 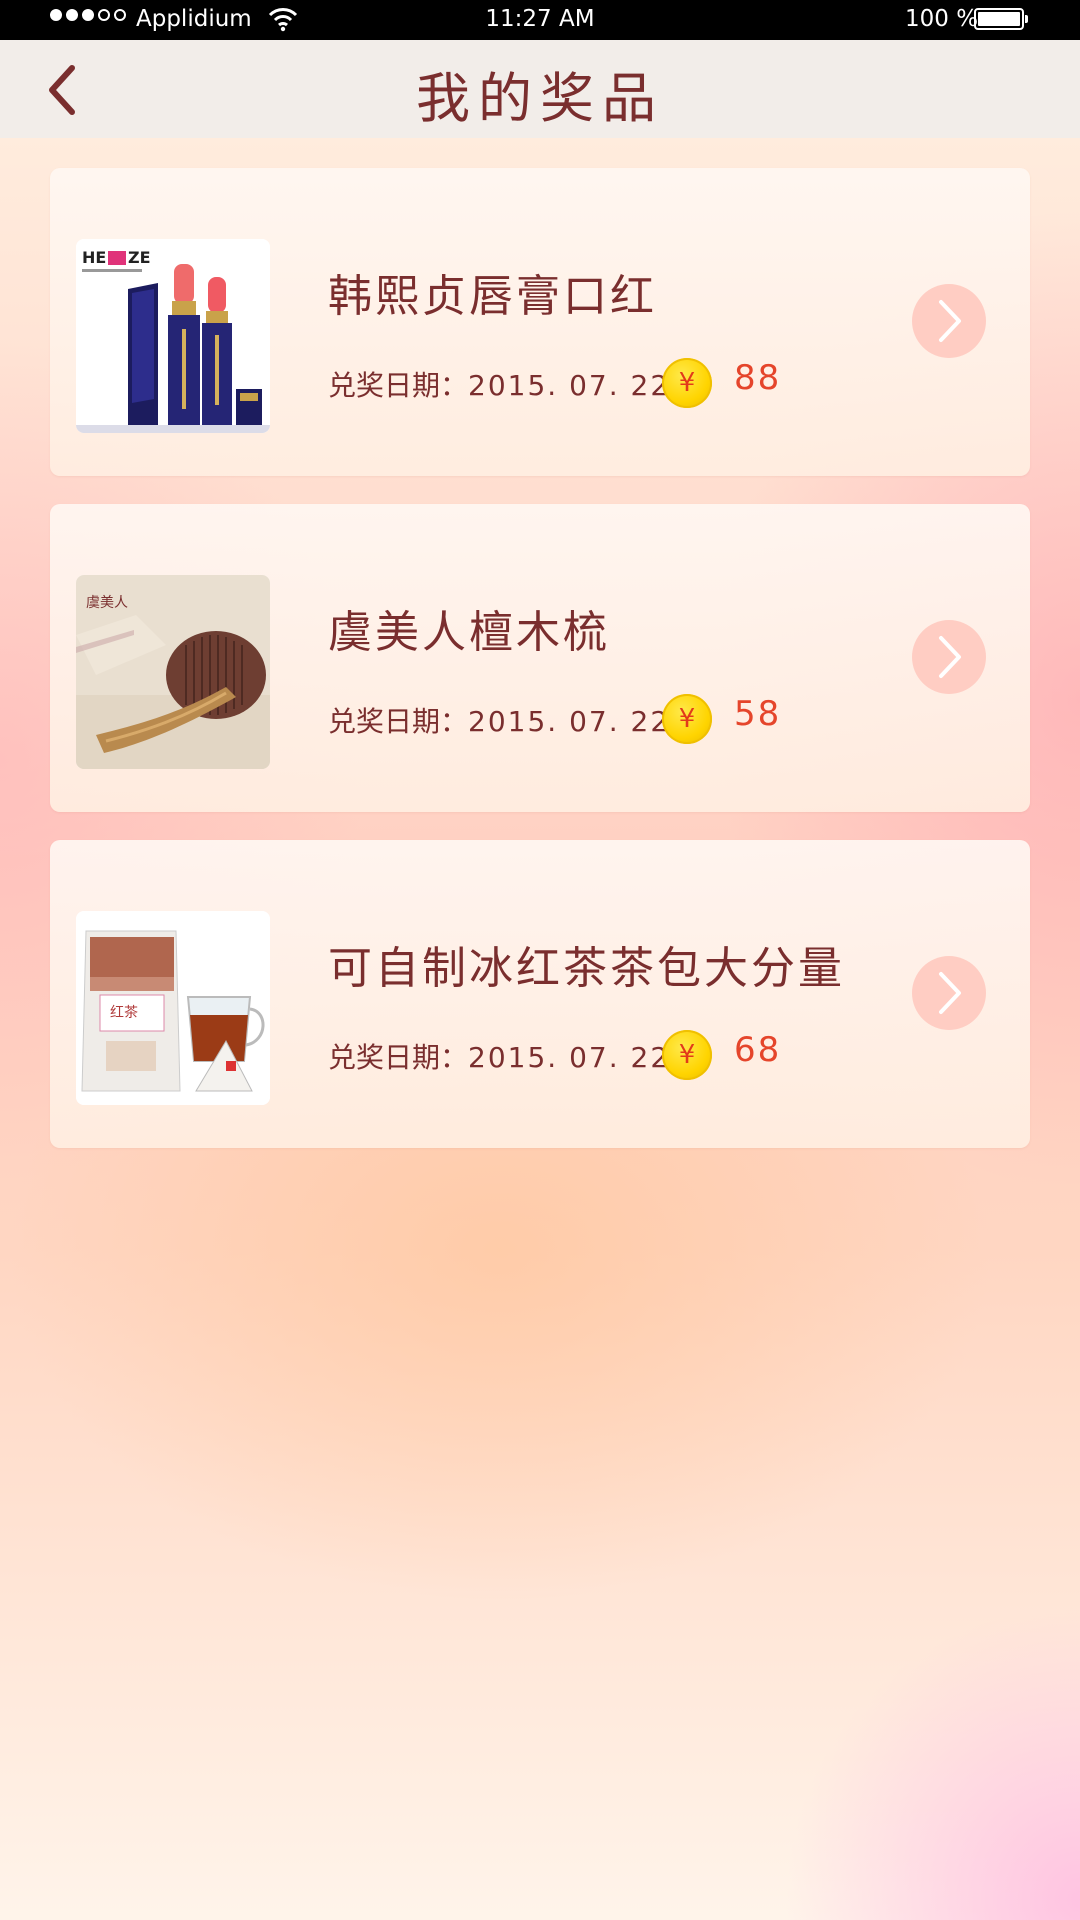 I want to click on lipstick-image: HE ZE, so click(x=173, y=336).